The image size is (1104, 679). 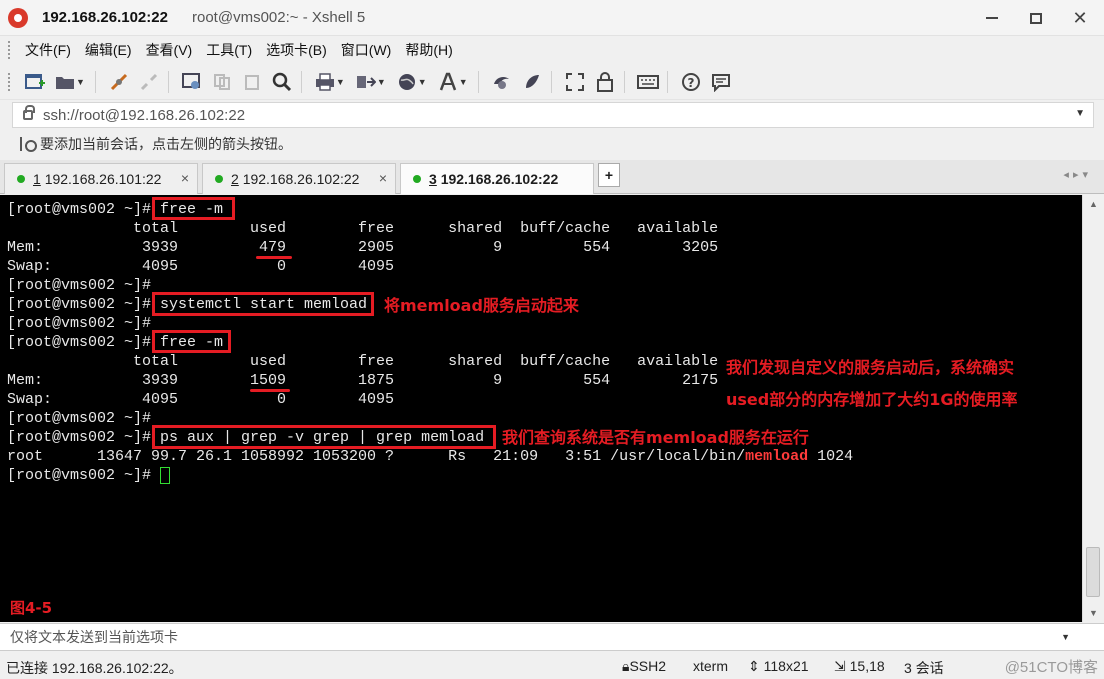 I want to click on copy-button, so click(x=222, y=82).